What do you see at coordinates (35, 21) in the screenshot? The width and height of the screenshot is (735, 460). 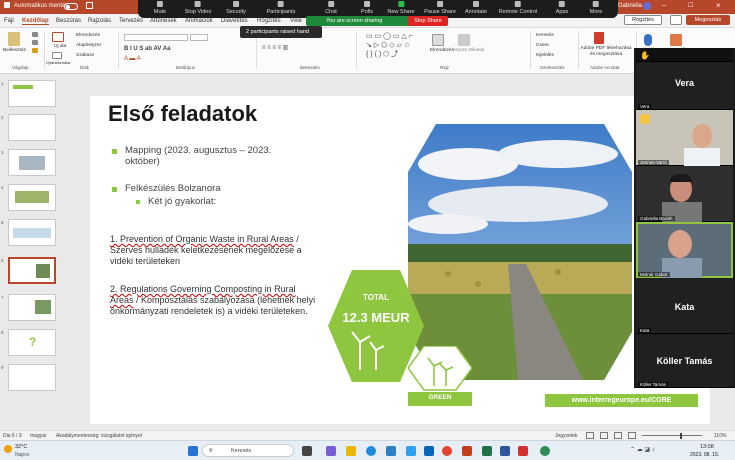 I see `tab-home: Kezdőlap` at bounding box center [35, 21].